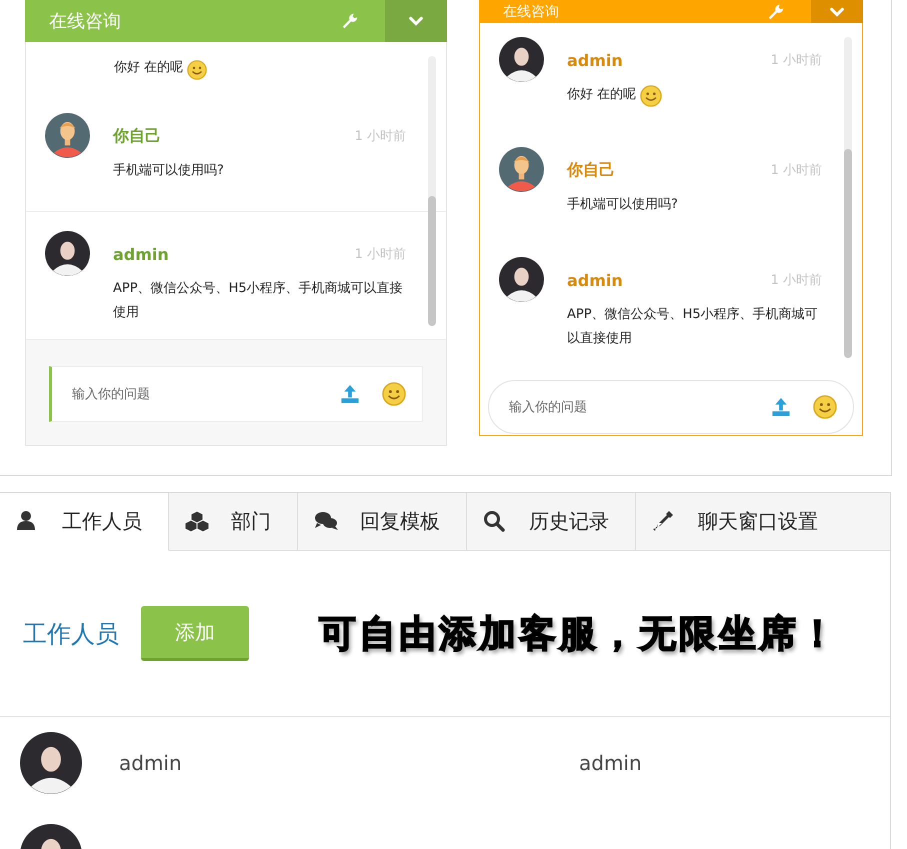 Image resolution: width=907 pixels, height=849 pixels. What do you see at coordinates (664, 522) in the screenshot?
I see `eyedropper-icon` at bounding box center [664, 522].